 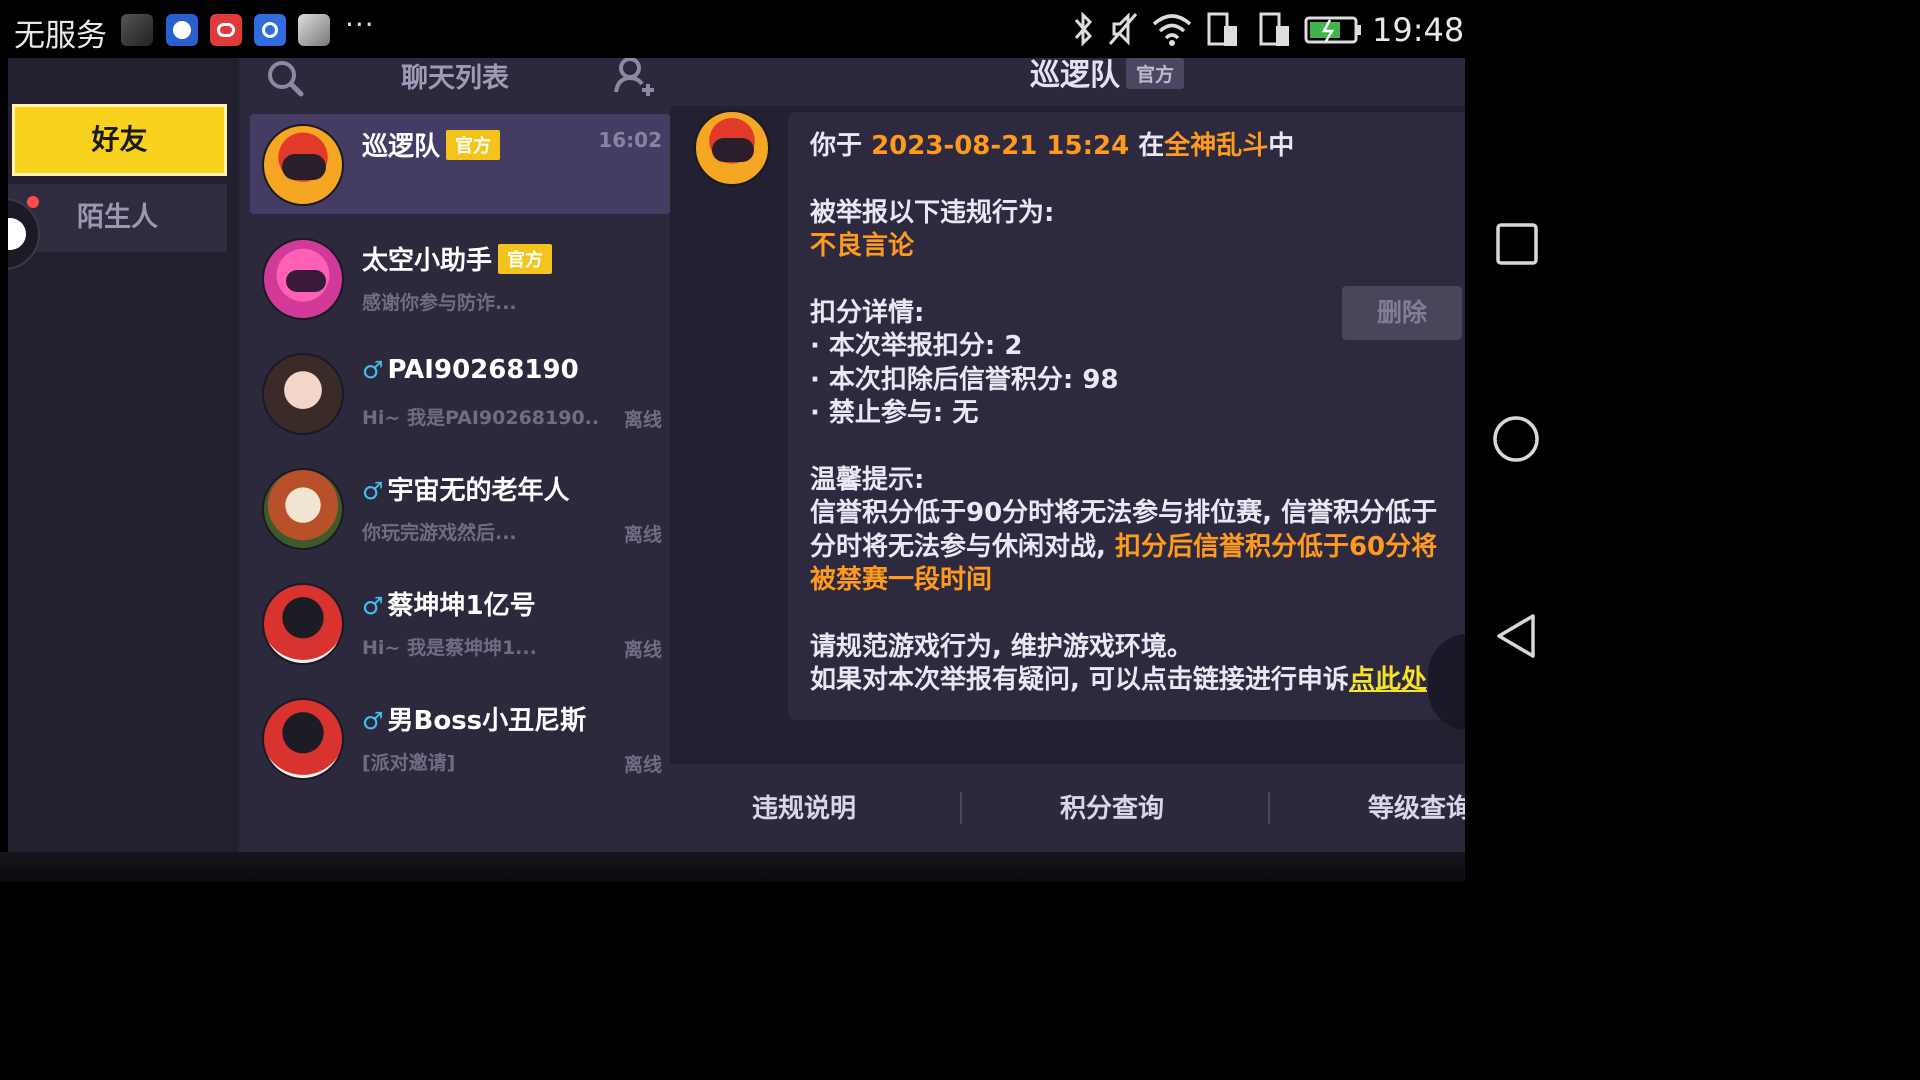 What do you see at coordinates (457, 258) in the screenshot?
I see `contact-name: 太空小助手 官方` at bounding box center [457, 258].